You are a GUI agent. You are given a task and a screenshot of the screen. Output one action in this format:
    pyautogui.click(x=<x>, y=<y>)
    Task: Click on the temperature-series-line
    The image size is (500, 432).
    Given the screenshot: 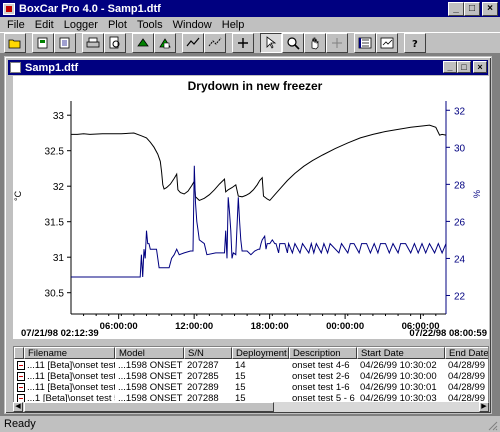 What is the action you would take?
    pyautogui.click(x=259, y=163)
    